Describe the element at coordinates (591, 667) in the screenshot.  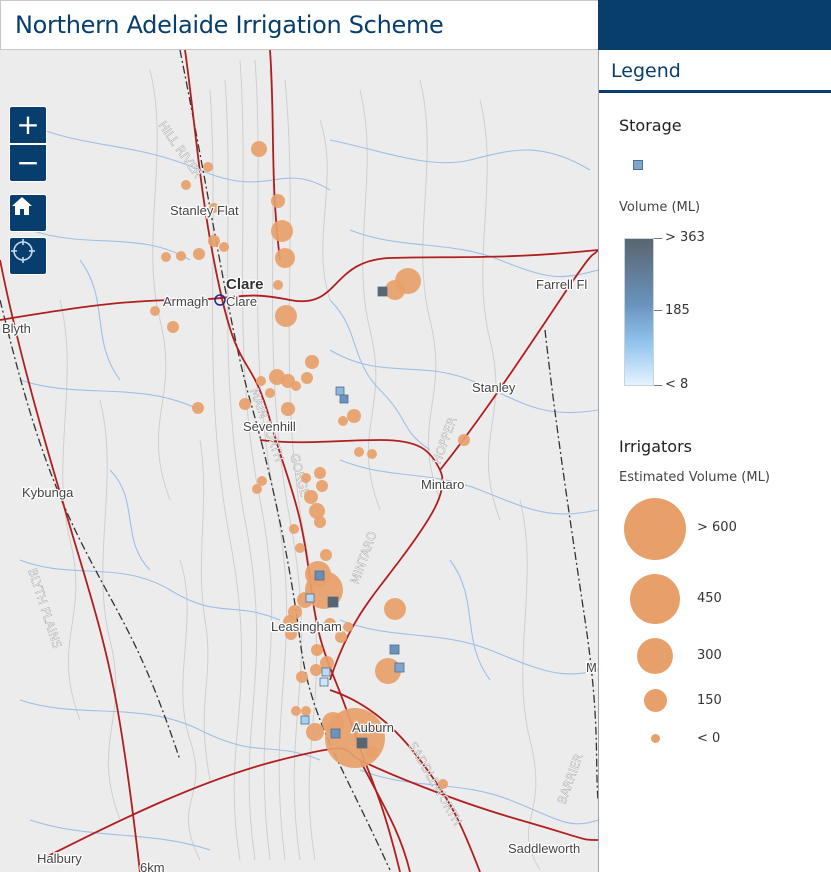
I see `town-label-m-edge: M` at that location.